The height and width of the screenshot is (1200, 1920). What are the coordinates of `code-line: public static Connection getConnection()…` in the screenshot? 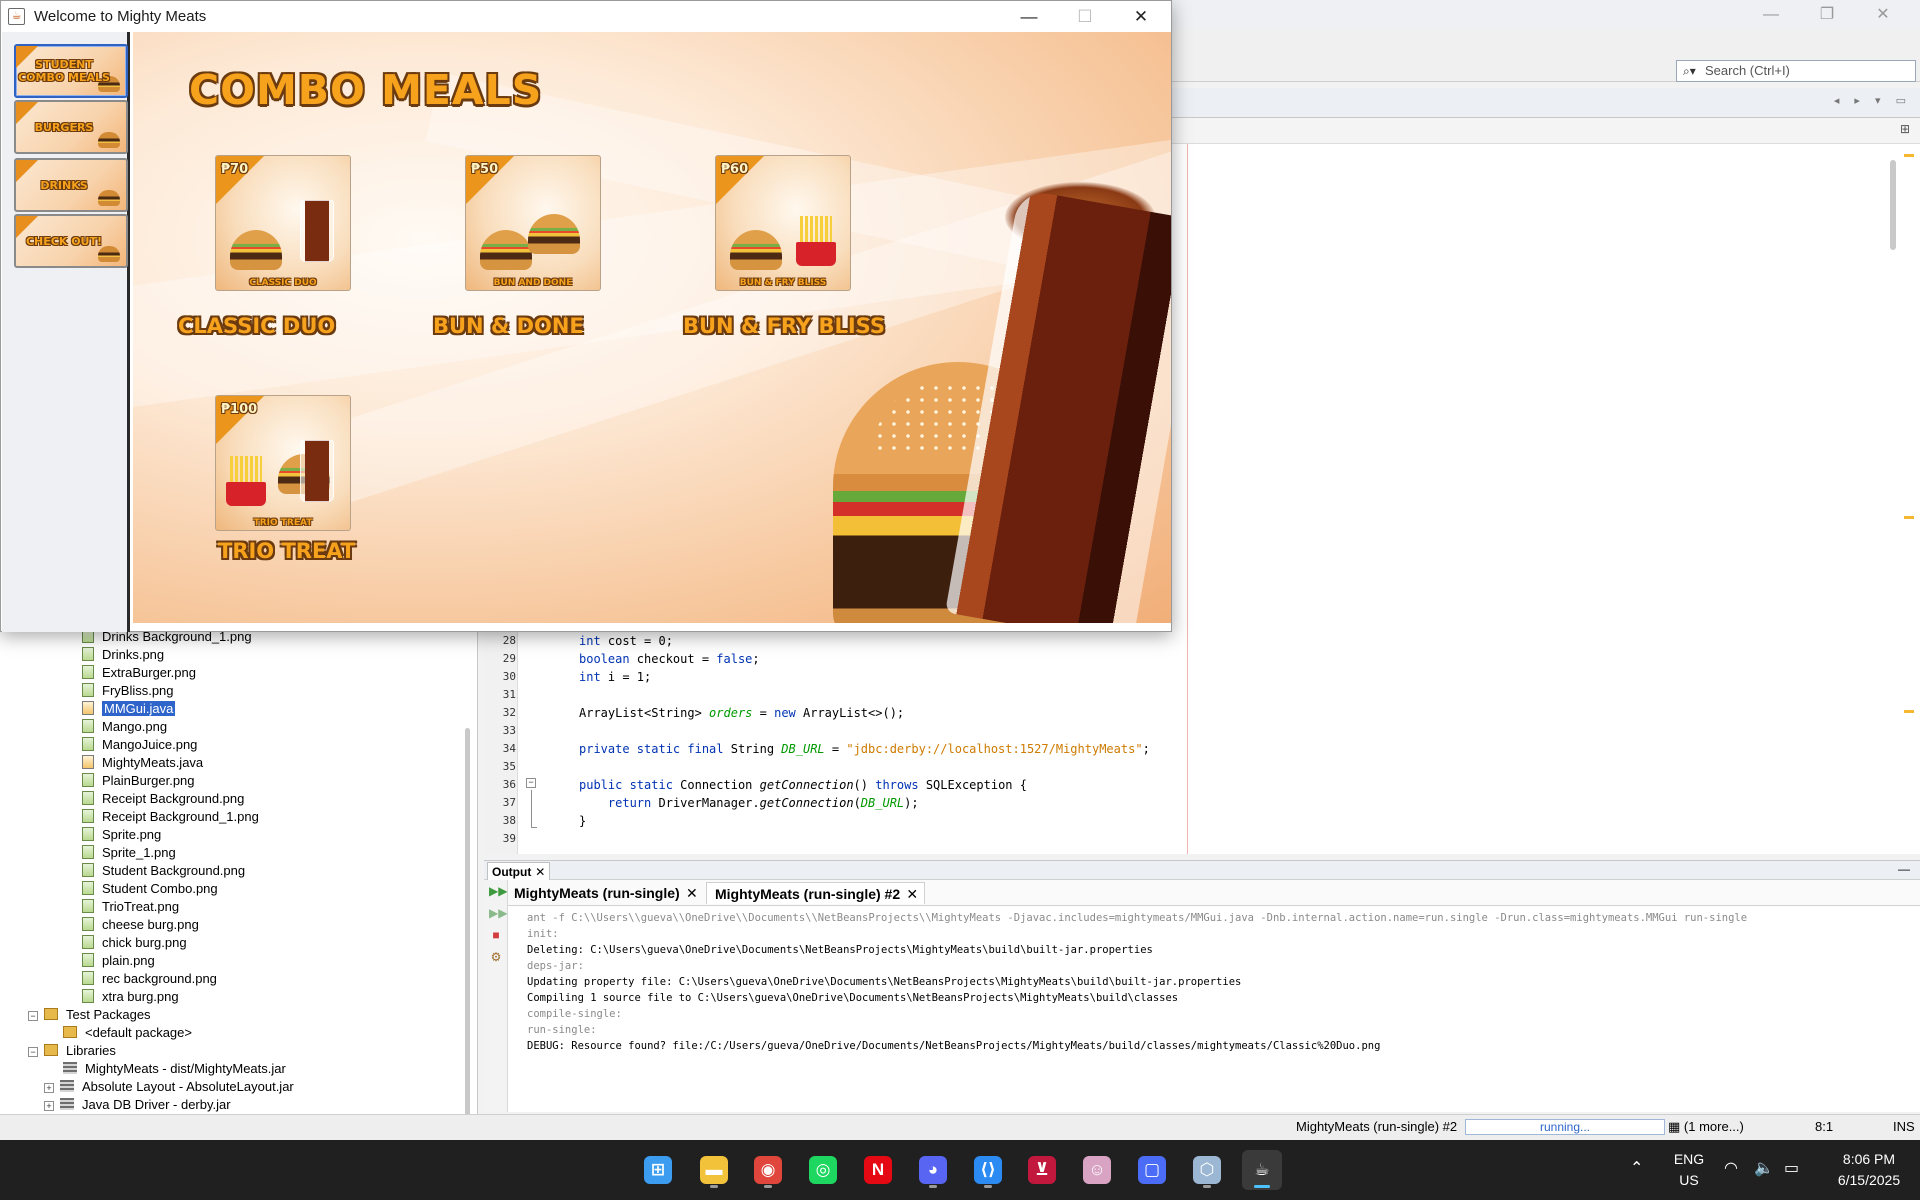 It's located at (803, 785).